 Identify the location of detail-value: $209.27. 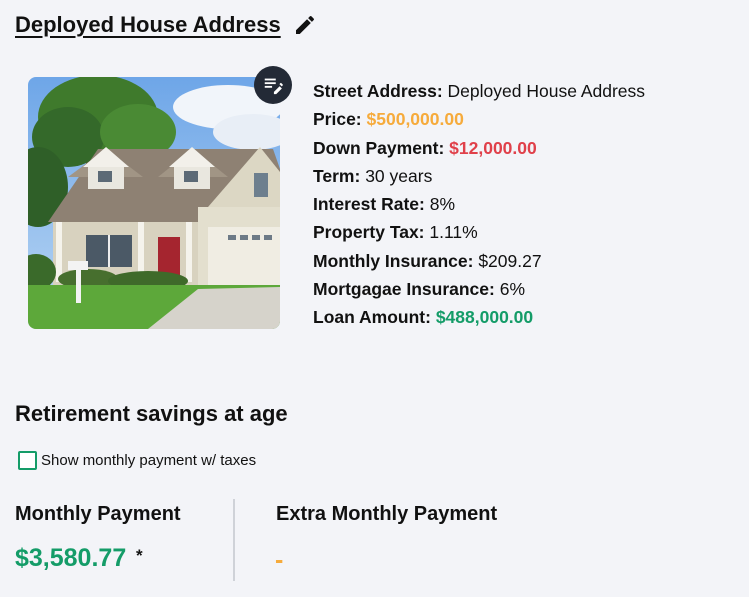
(510, 260).